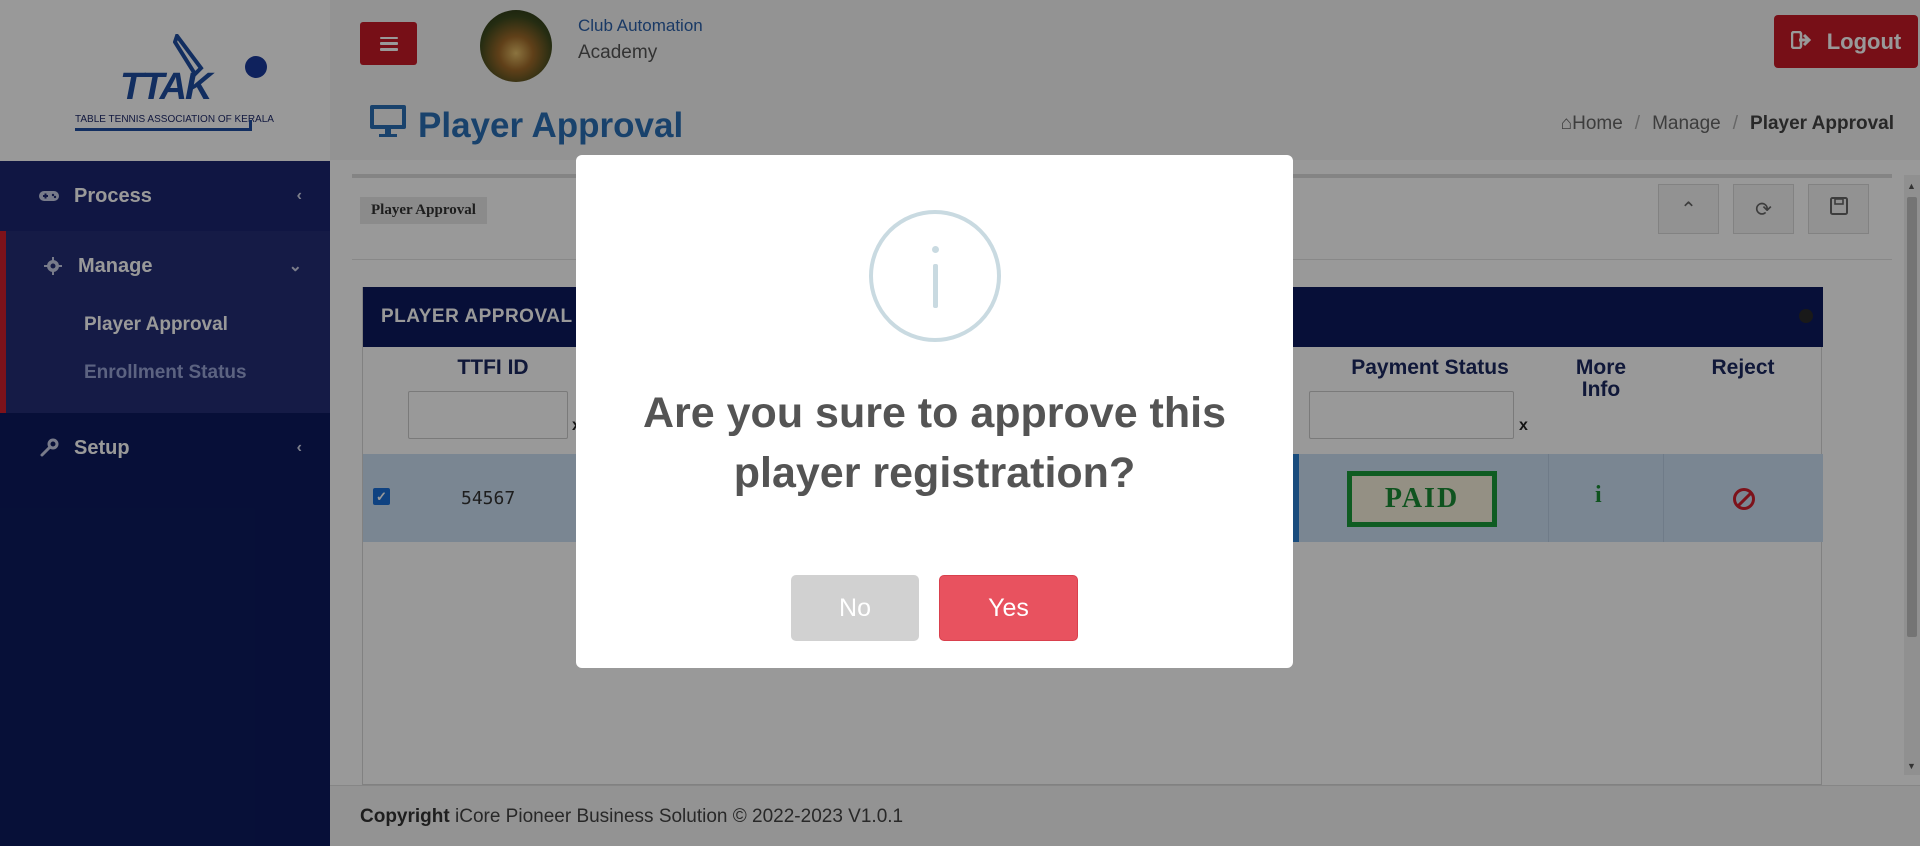 This screenshot has width=1920, height=846. Describe the element at coordinates (935, 276) in the screenshot. I see `info-icon` at that location.